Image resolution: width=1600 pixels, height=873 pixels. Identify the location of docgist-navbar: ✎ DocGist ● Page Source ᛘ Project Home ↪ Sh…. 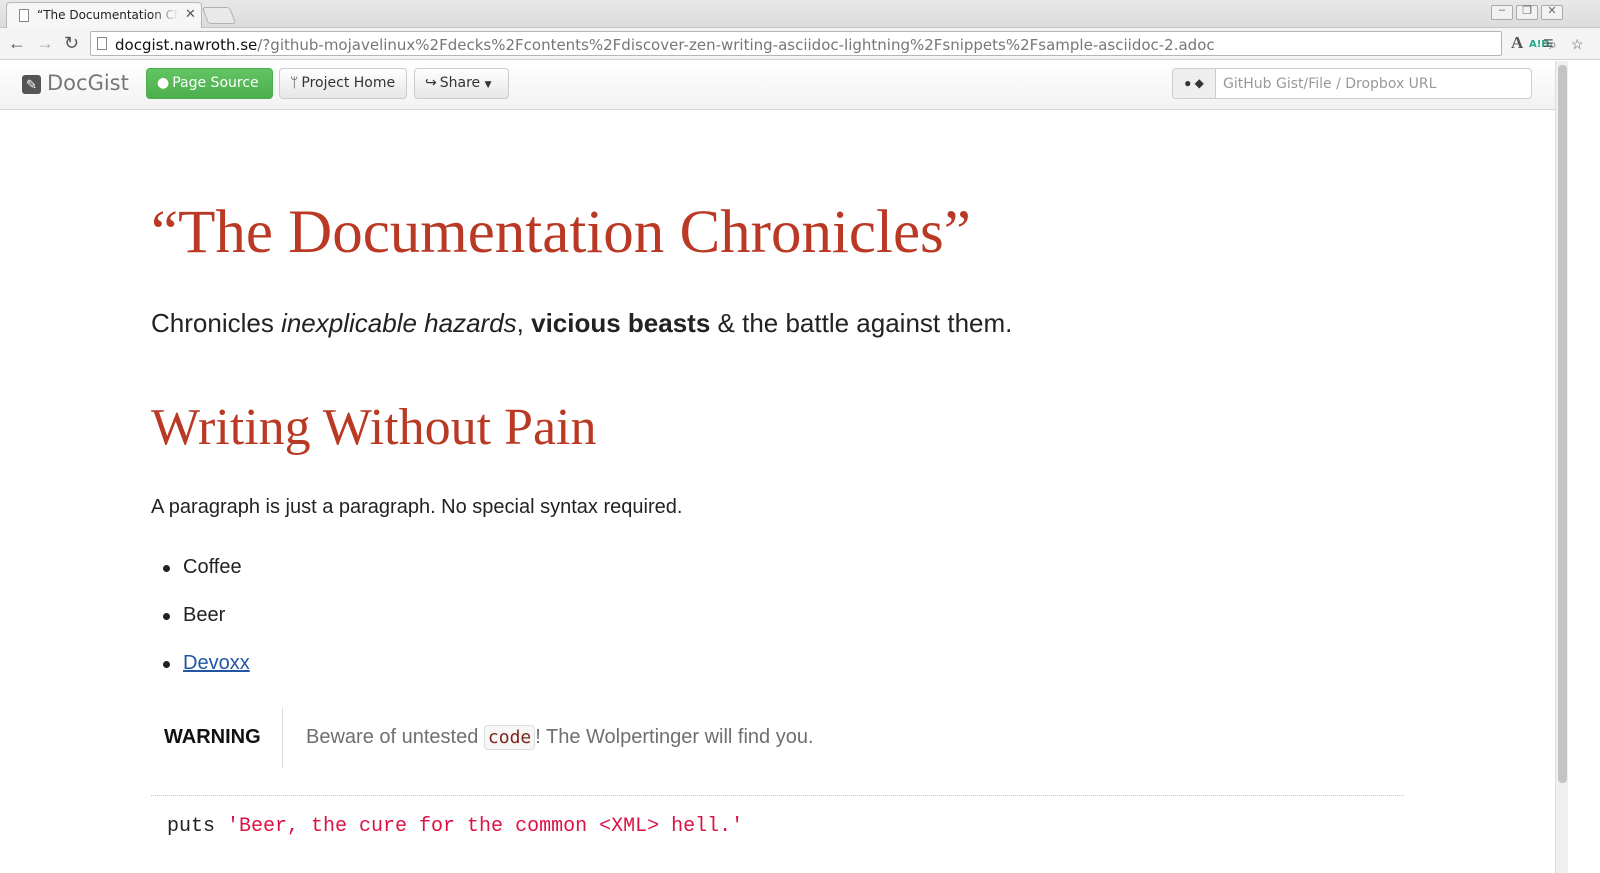
(777, 85).